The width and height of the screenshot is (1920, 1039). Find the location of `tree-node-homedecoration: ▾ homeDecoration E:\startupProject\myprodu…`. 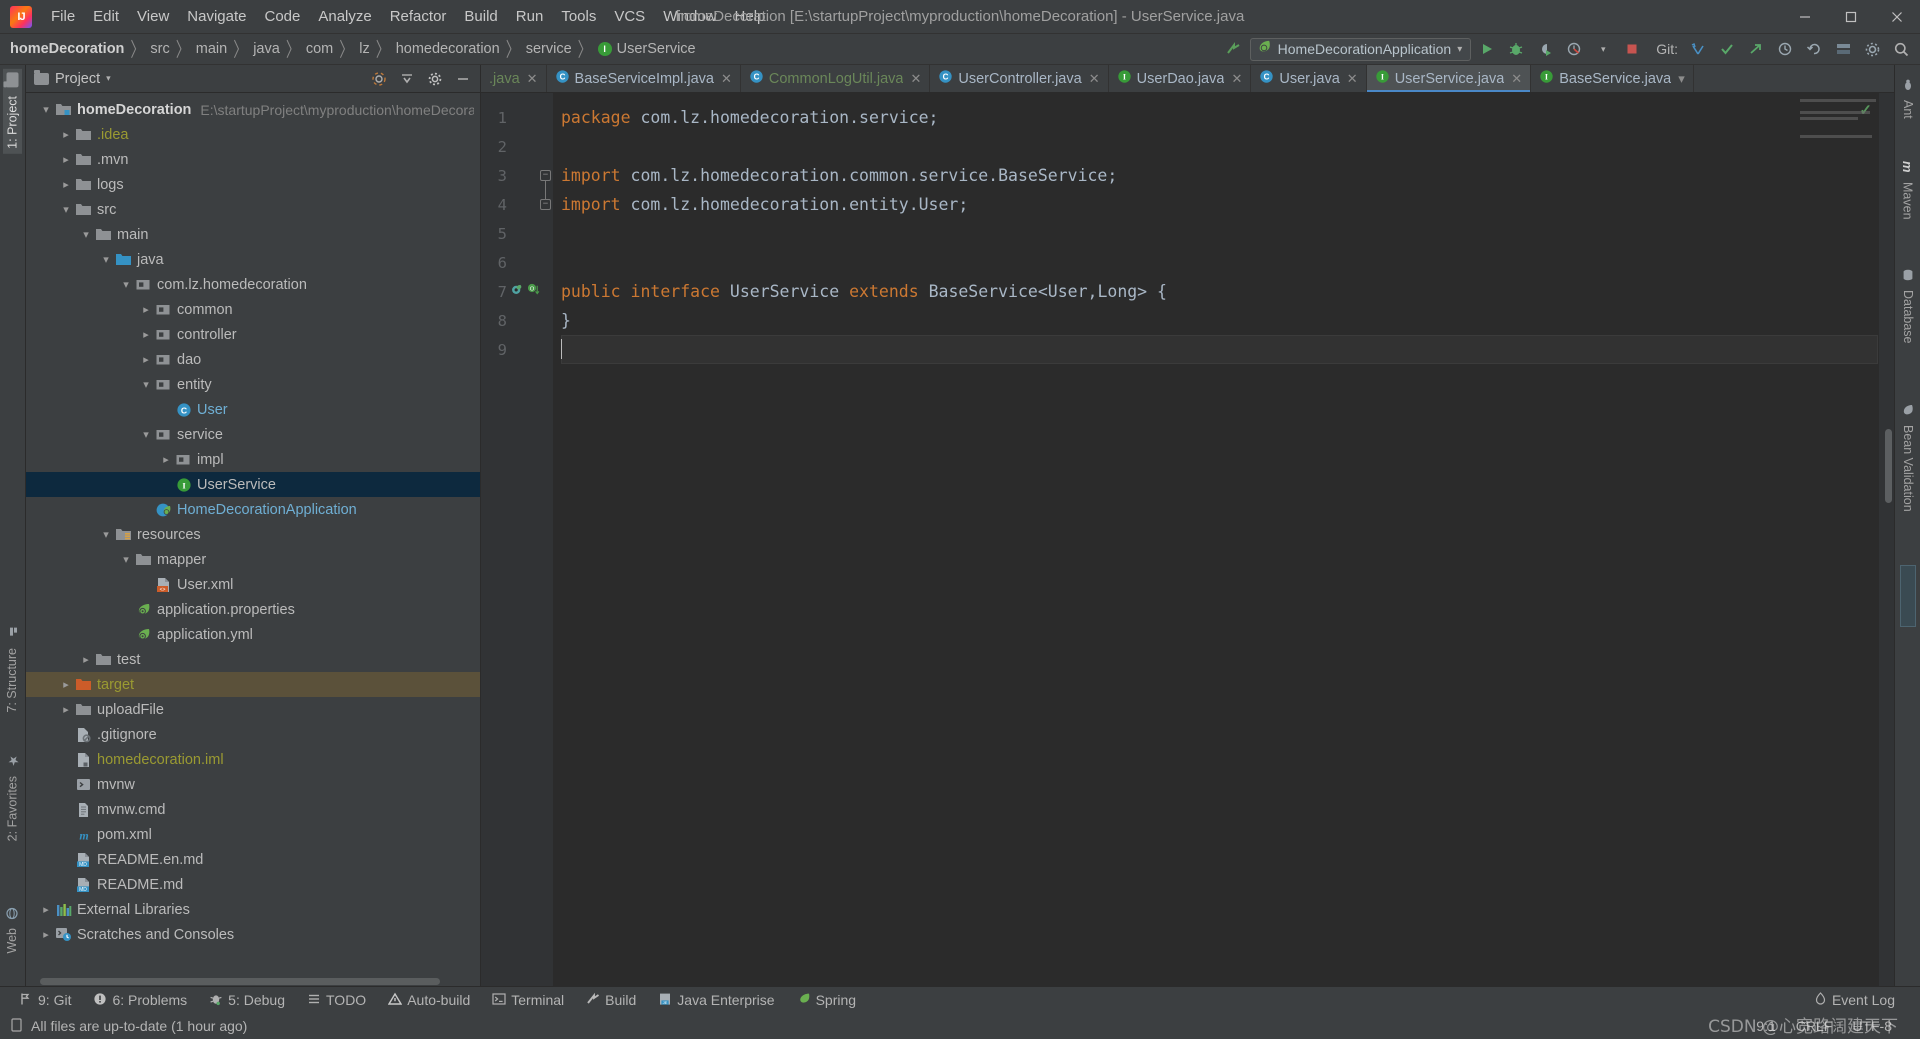

tree-node-homedecoration: ▾ homeDecoration E:\startupProject\myprodu… is located at coordinates (253, 109).